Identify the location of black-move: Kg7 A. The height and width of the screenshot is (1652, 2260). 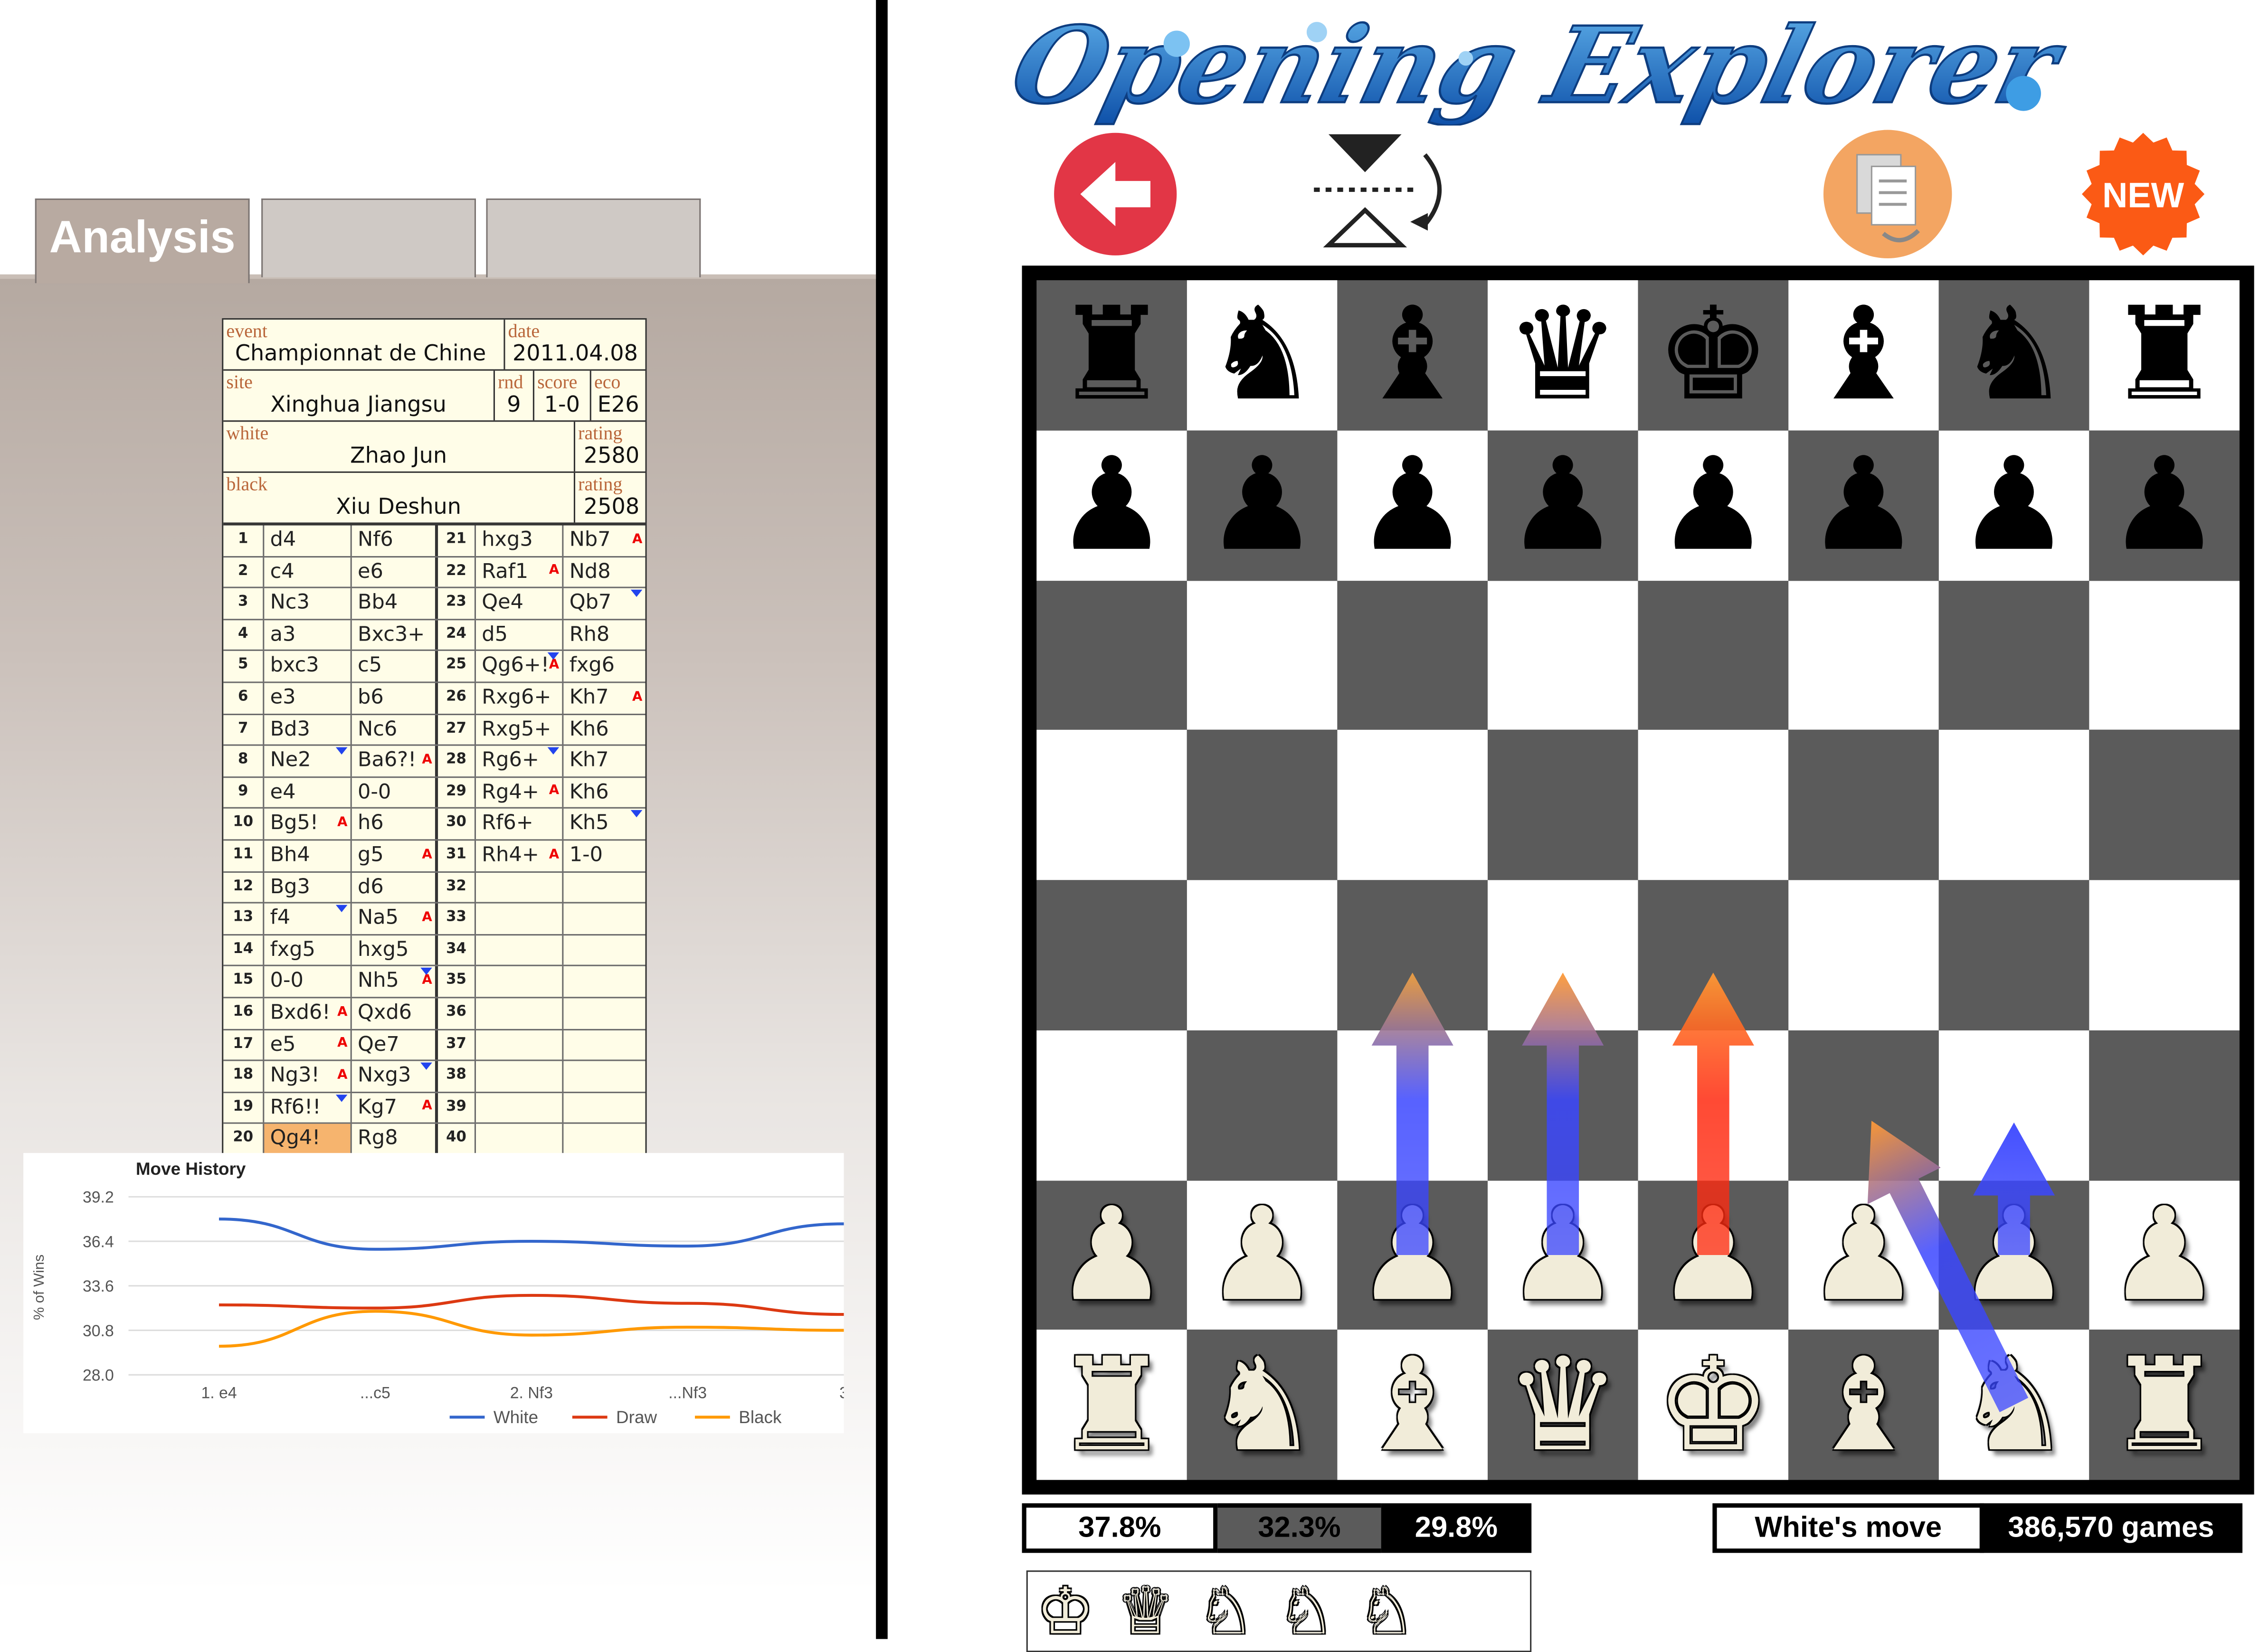
(392, 1108).